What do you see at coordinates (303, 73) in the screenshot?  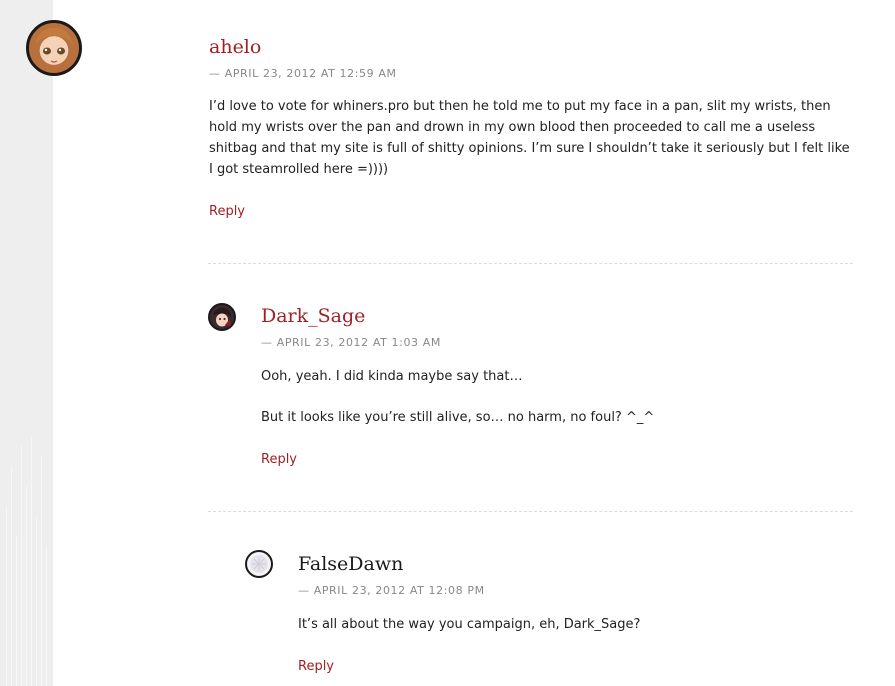 I see `comment-date: — April 23, 2012 at 12:59 am` at bounding box center [303, 73].